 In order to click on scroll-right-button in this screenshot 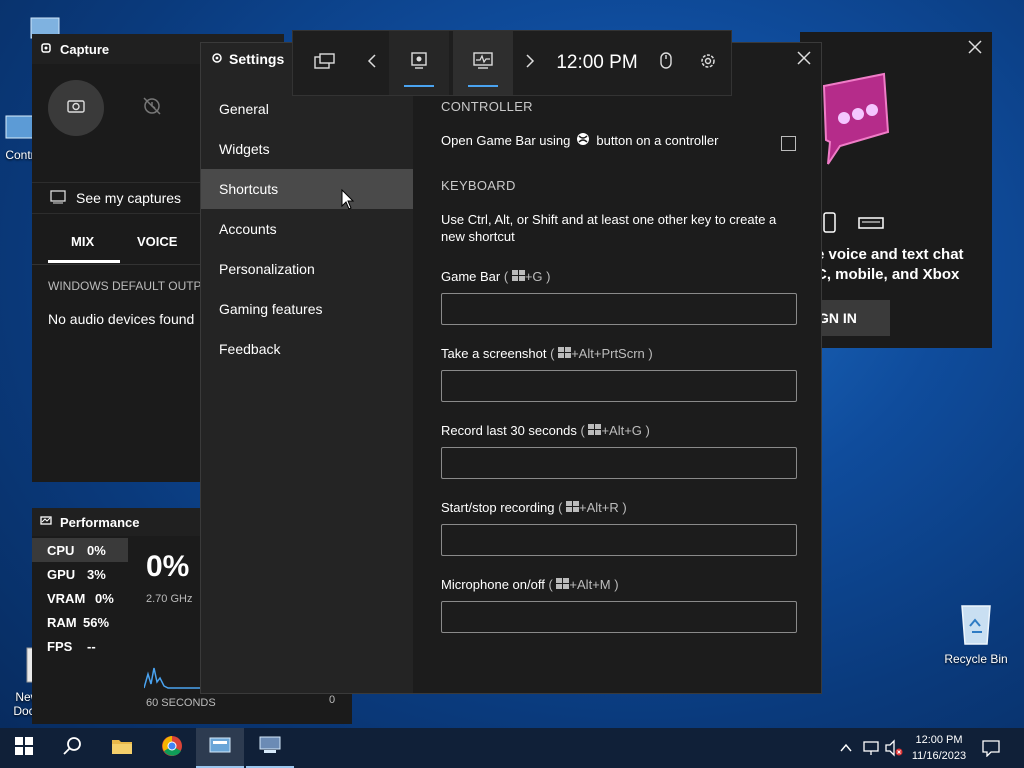, I will do `click(530, 63)`.